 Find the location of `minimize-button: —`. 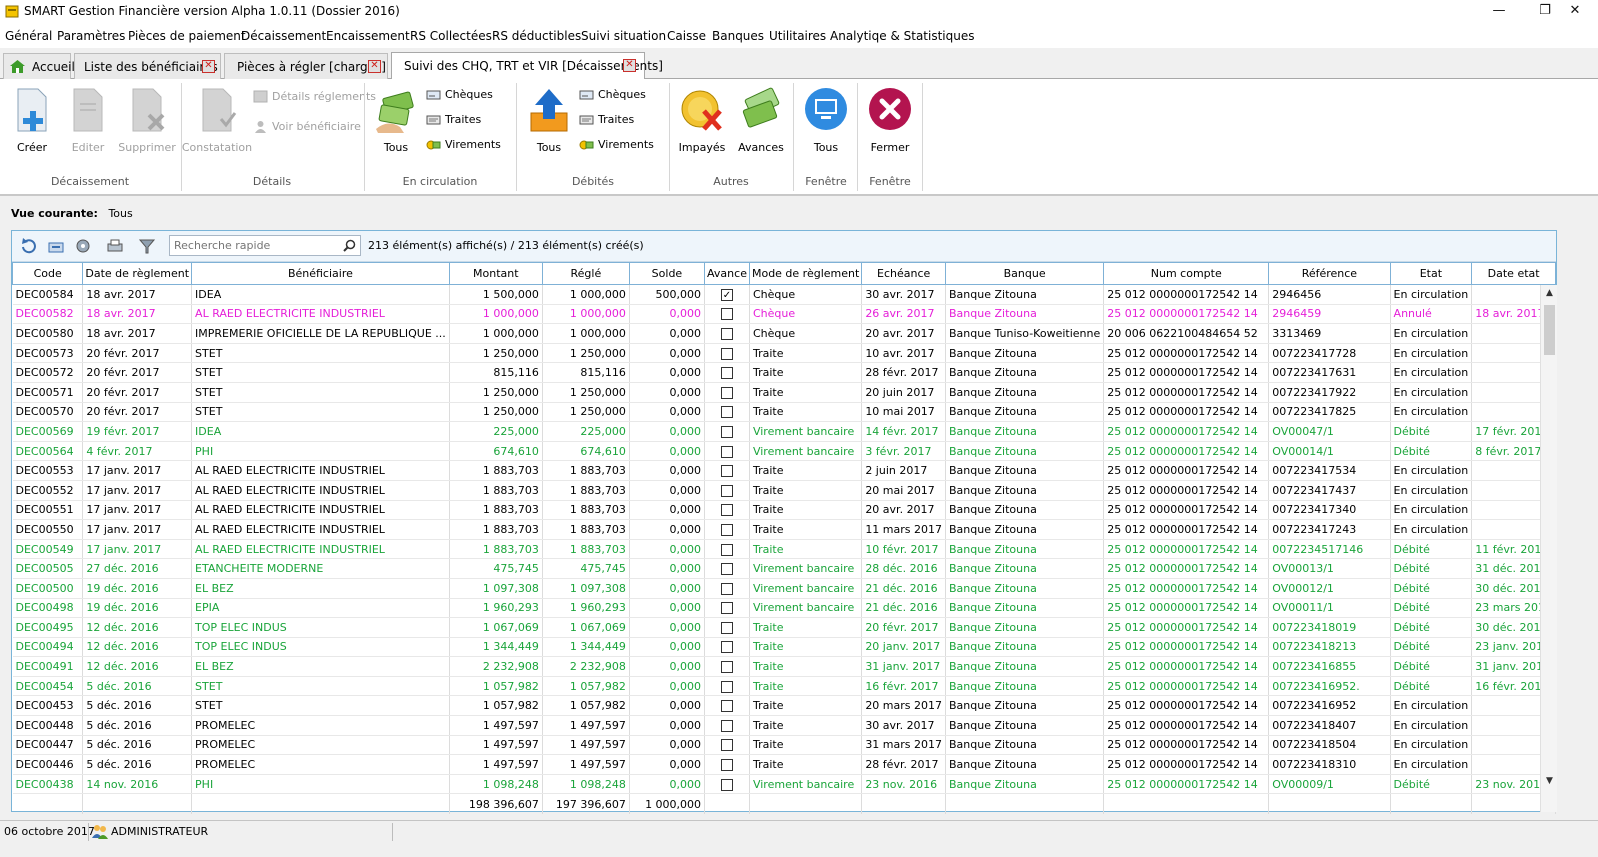

minimize-button: — is located at coordinates (1499, 12).